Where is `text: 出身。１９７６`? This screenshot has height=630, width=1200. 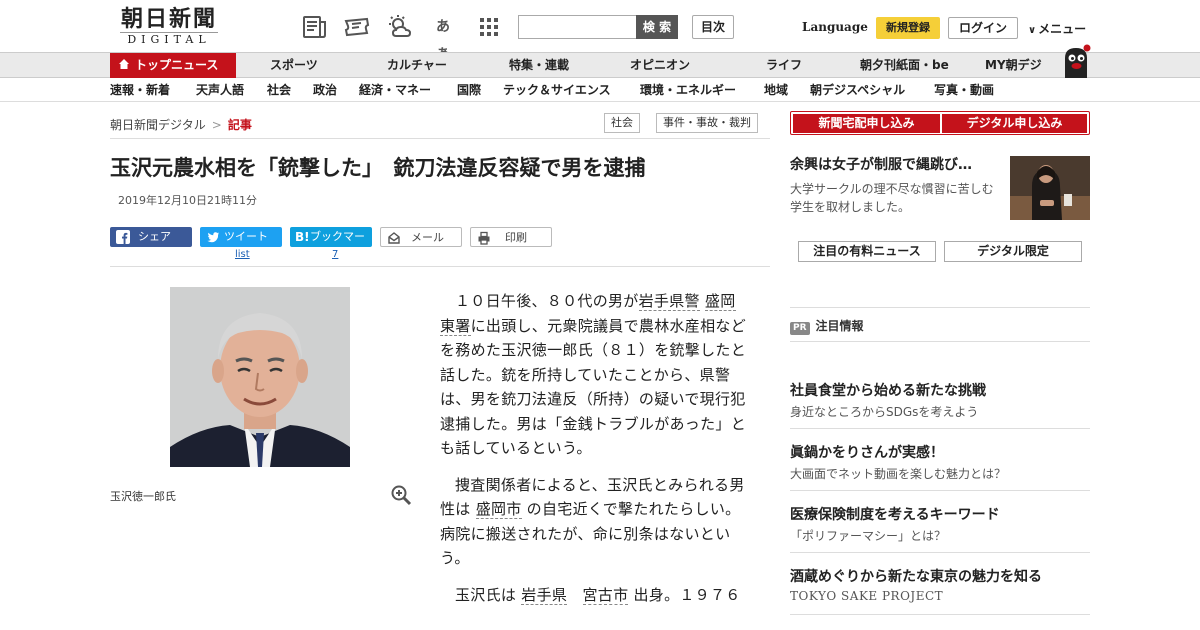 text: 出身。１９７６ is located at coordinates (687, 594).